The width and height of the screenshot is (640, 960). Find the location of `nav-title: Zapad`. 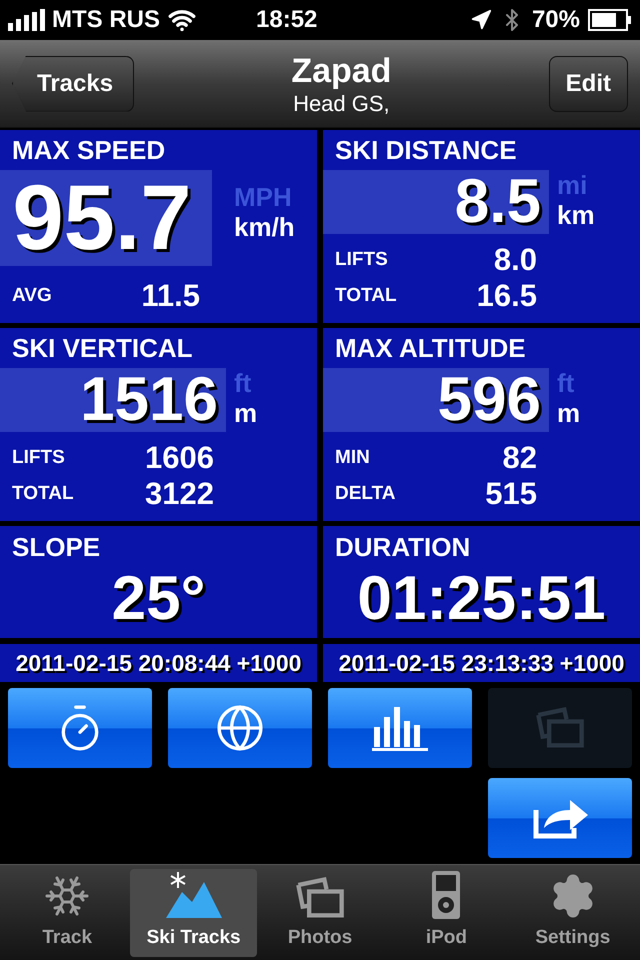

nav-title: Zapad is located at coordinates (341, 70).